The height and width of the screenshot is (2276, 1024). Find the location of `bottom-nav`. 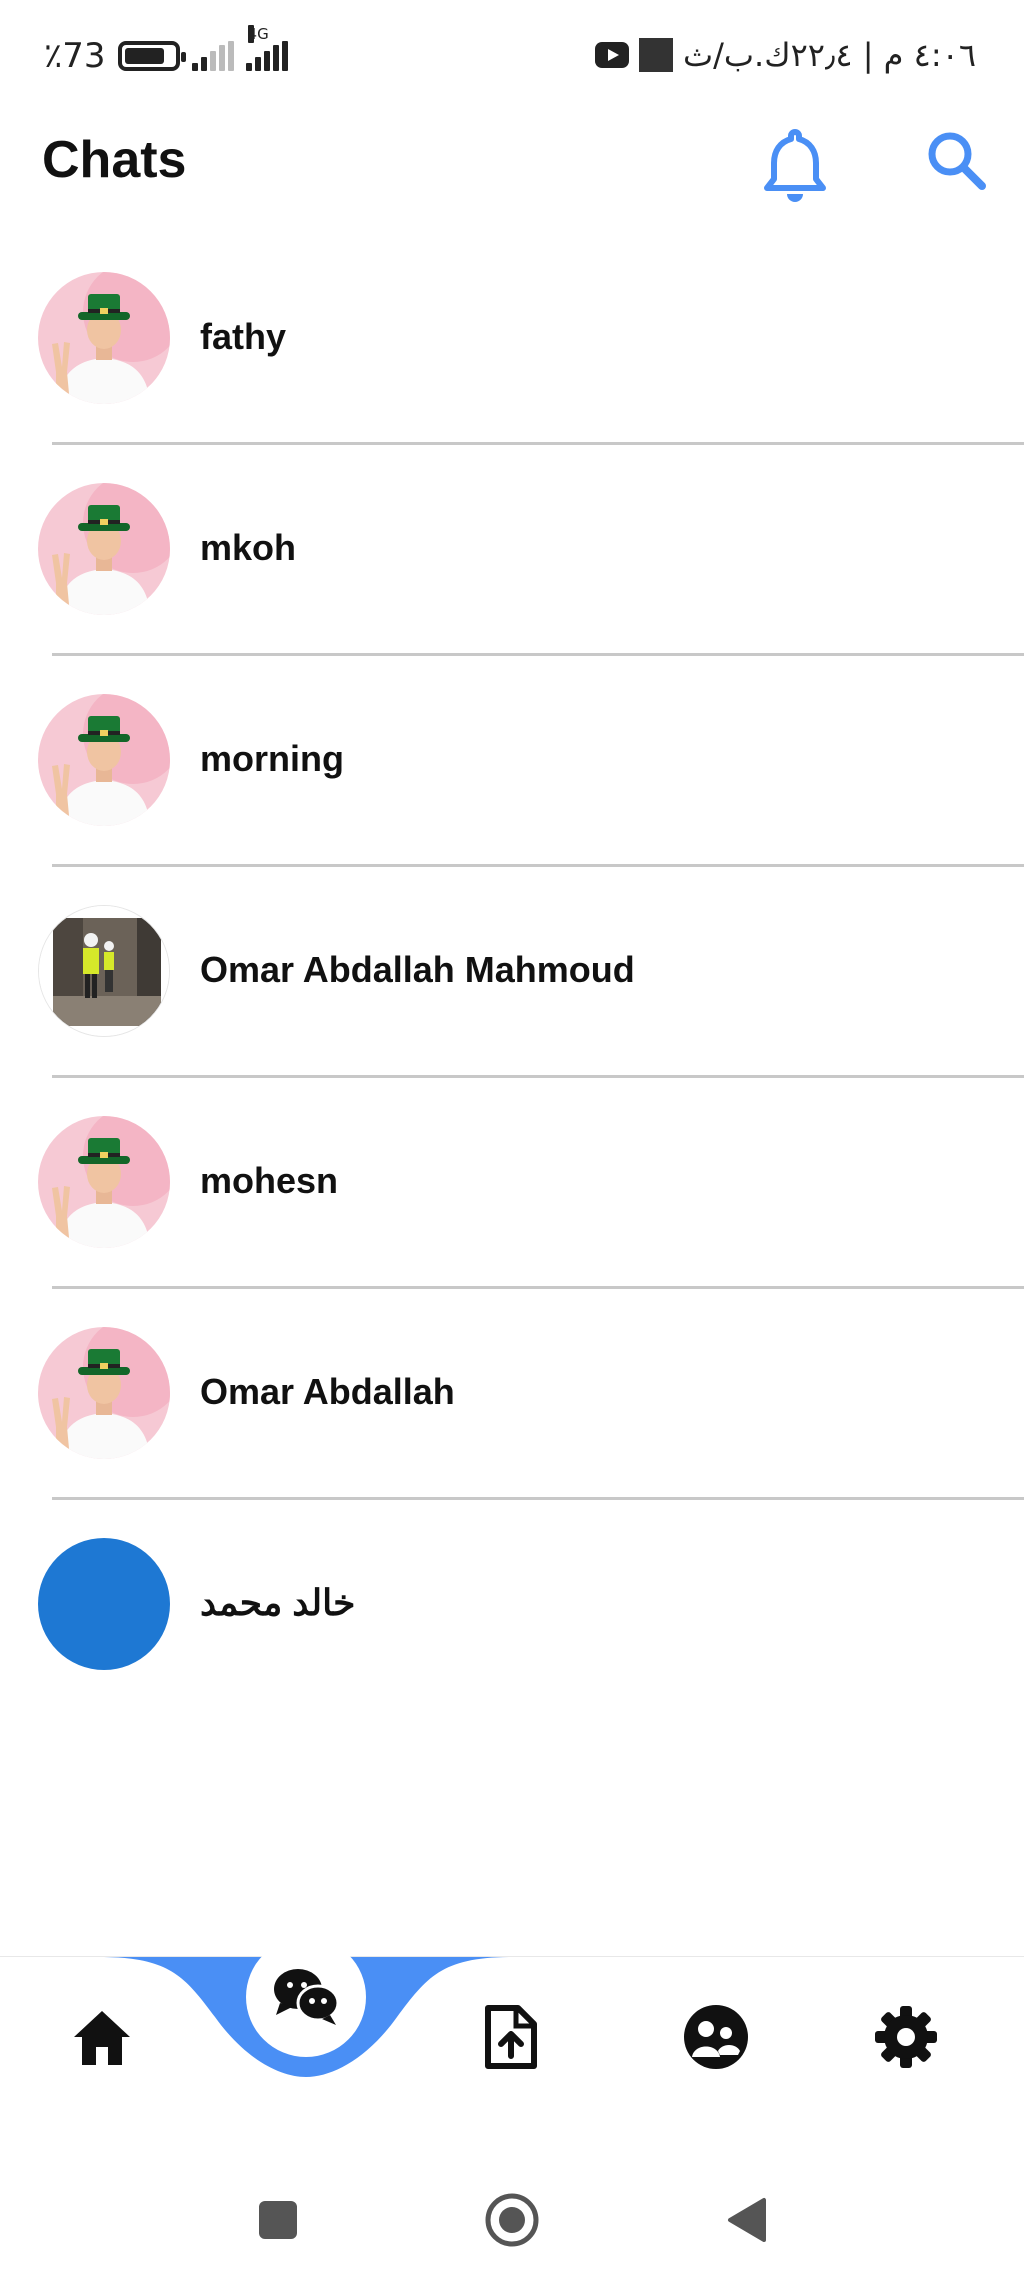

bottom-nav is located at coordinates (512, 2021).